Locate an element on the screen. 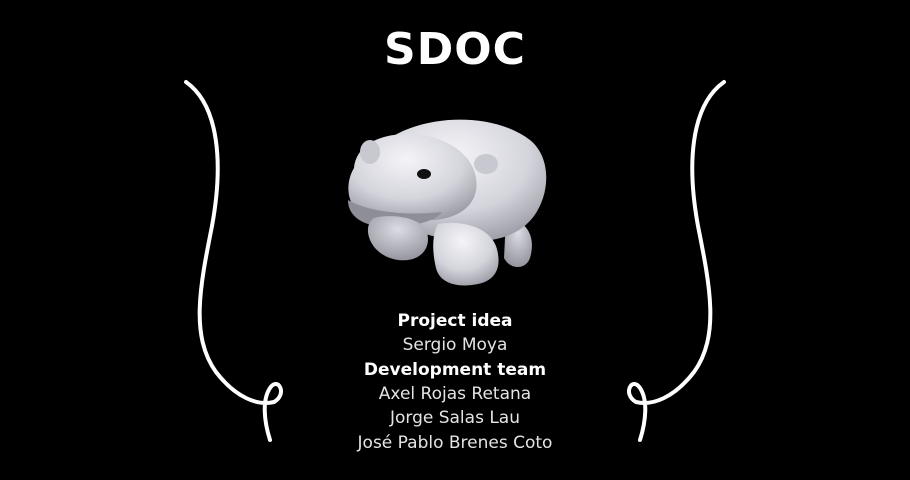 The height and width of the screenshot is (480, 910). project-idea-heading: Project idea is located at coordinates (455, 321).